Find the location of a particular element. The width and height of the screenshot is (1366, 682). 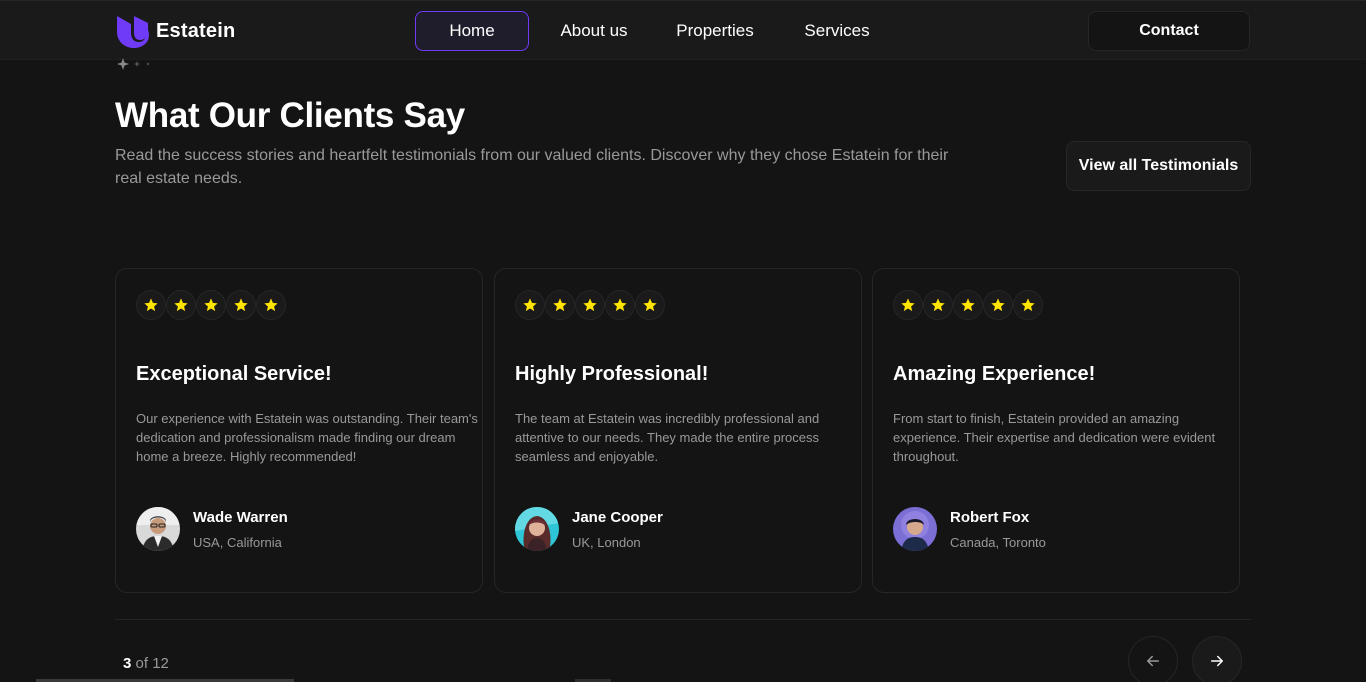

logo-icon is located at coordinates (133, 32).